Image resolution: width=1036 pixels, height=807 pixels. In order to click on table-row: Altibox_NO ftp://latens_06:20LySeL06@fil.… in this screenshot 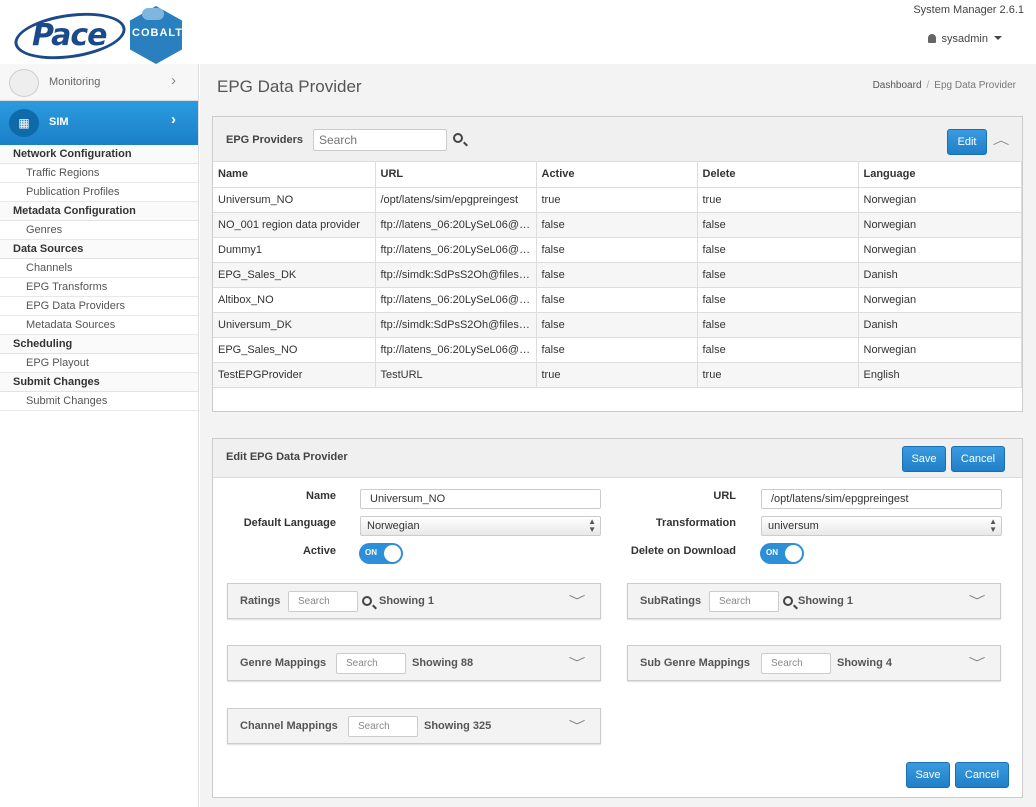, I will do `click(617, 300)`.